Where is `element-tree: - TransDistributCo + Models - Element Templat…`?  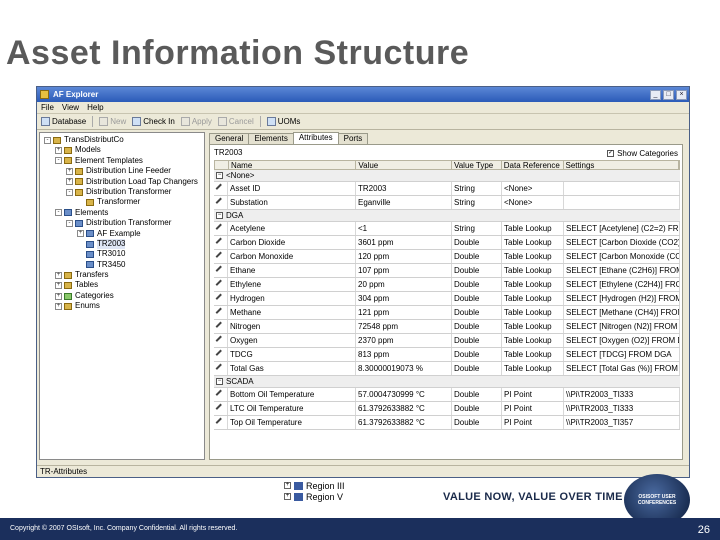 element-tree: - TransDistributCo + Models - Element Templat… is located at coordinates (122, 296).